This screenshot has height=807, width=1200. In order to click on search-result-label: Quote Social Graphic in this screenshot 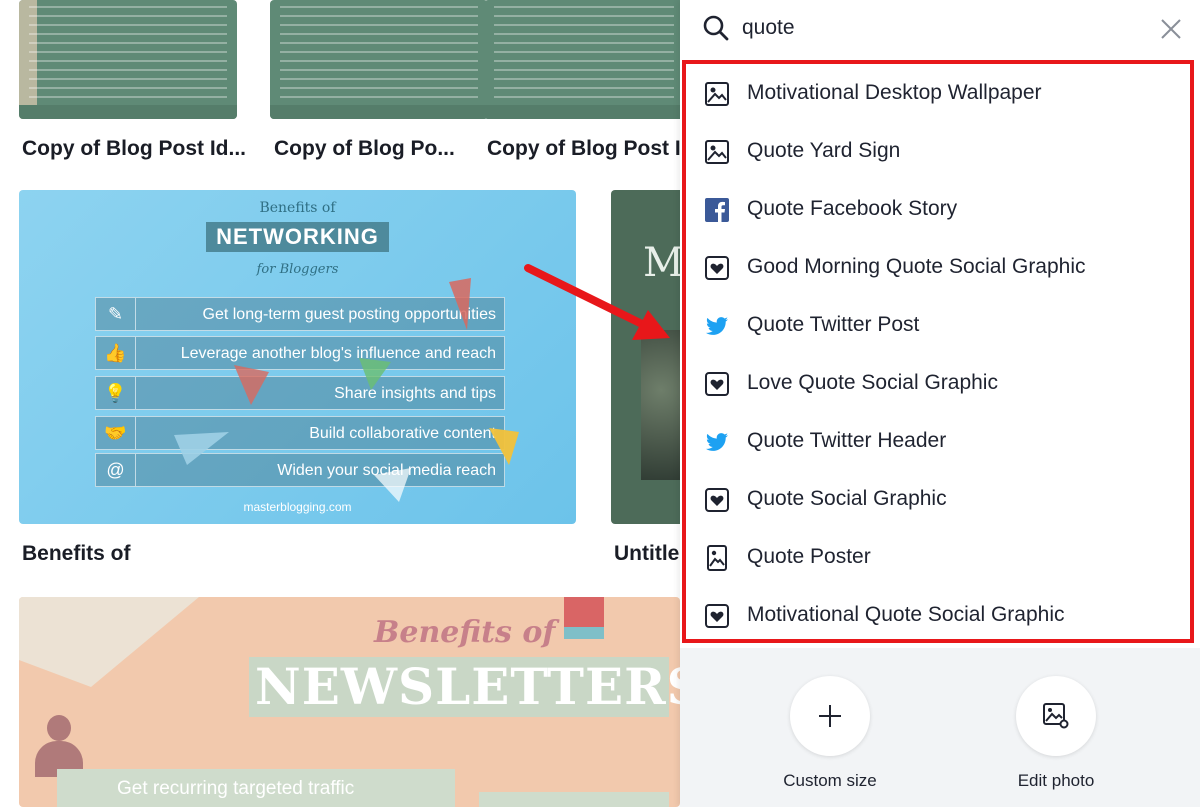, I will do `click(847, 498)`.